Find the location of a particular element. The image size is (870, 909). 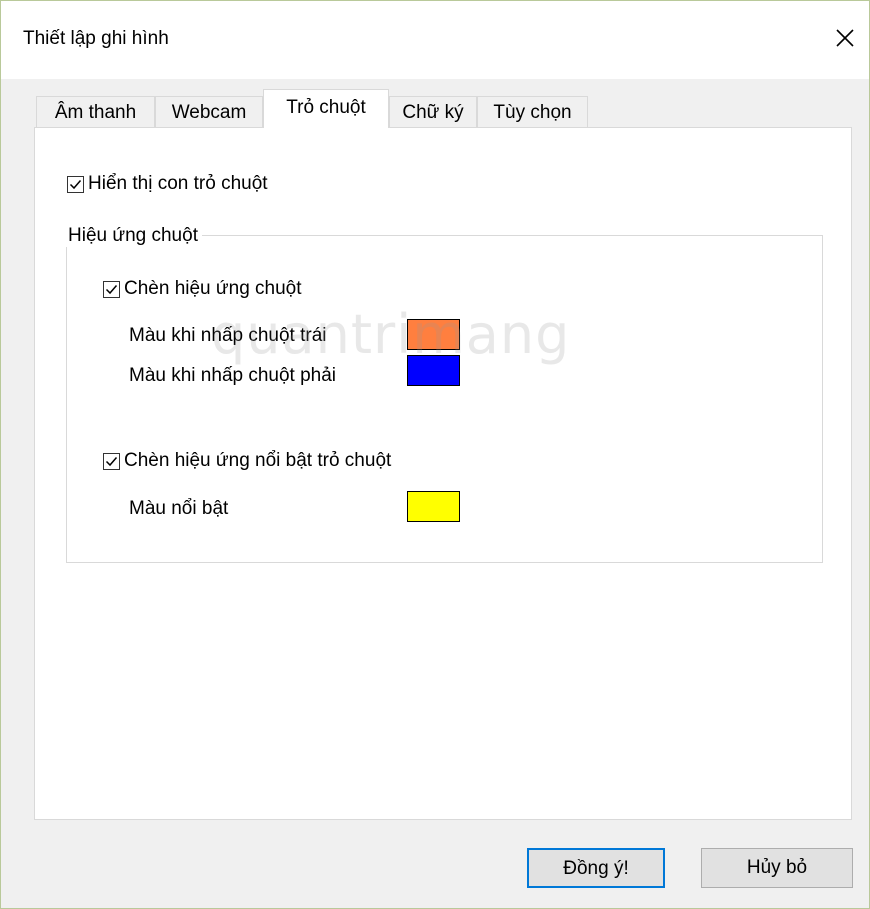

highlight-color-label: Màu nổi bật is located at coordinates (179, 508).